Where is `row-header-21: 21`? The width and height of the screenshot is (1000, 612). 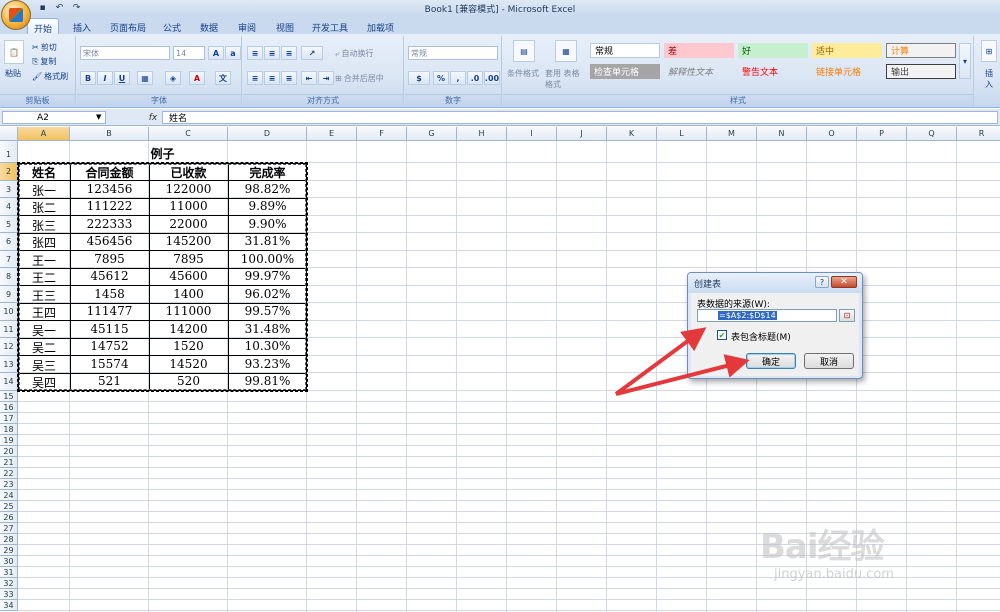 row-header-21: 21 is located at coordinates (9, 462).